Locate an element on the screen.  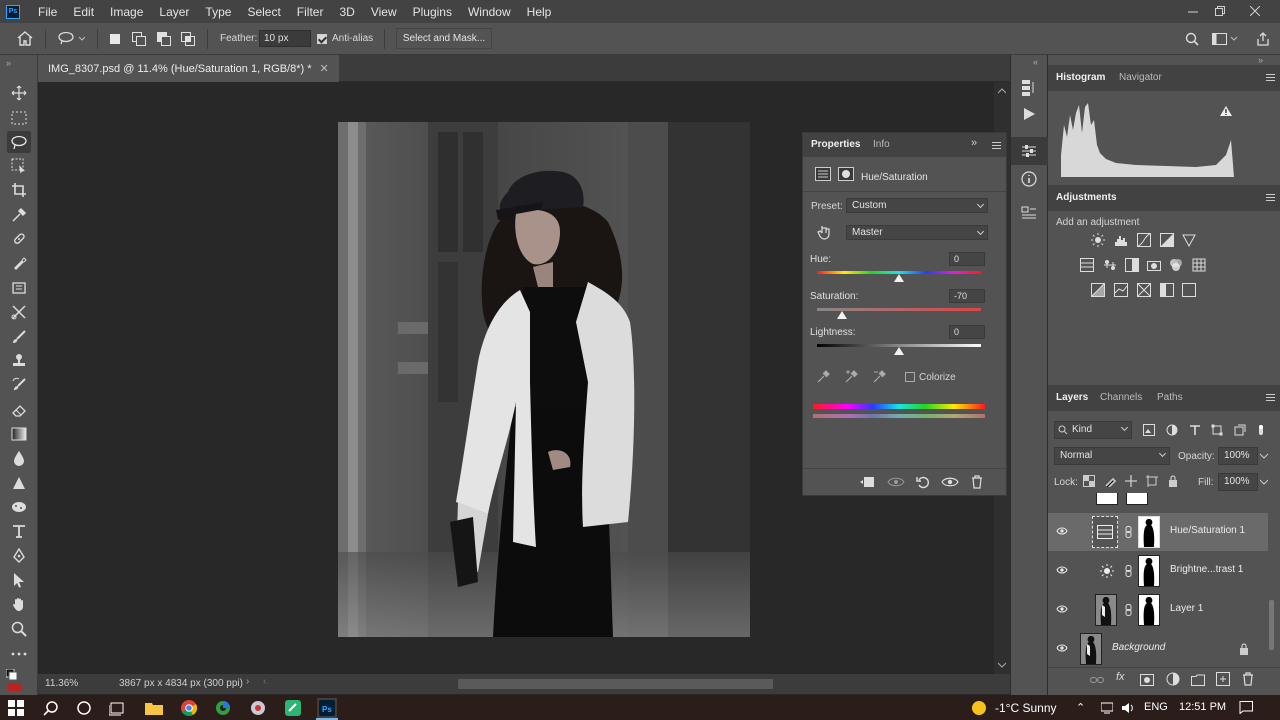
volume-icon is located at coordinates (1128, 708).